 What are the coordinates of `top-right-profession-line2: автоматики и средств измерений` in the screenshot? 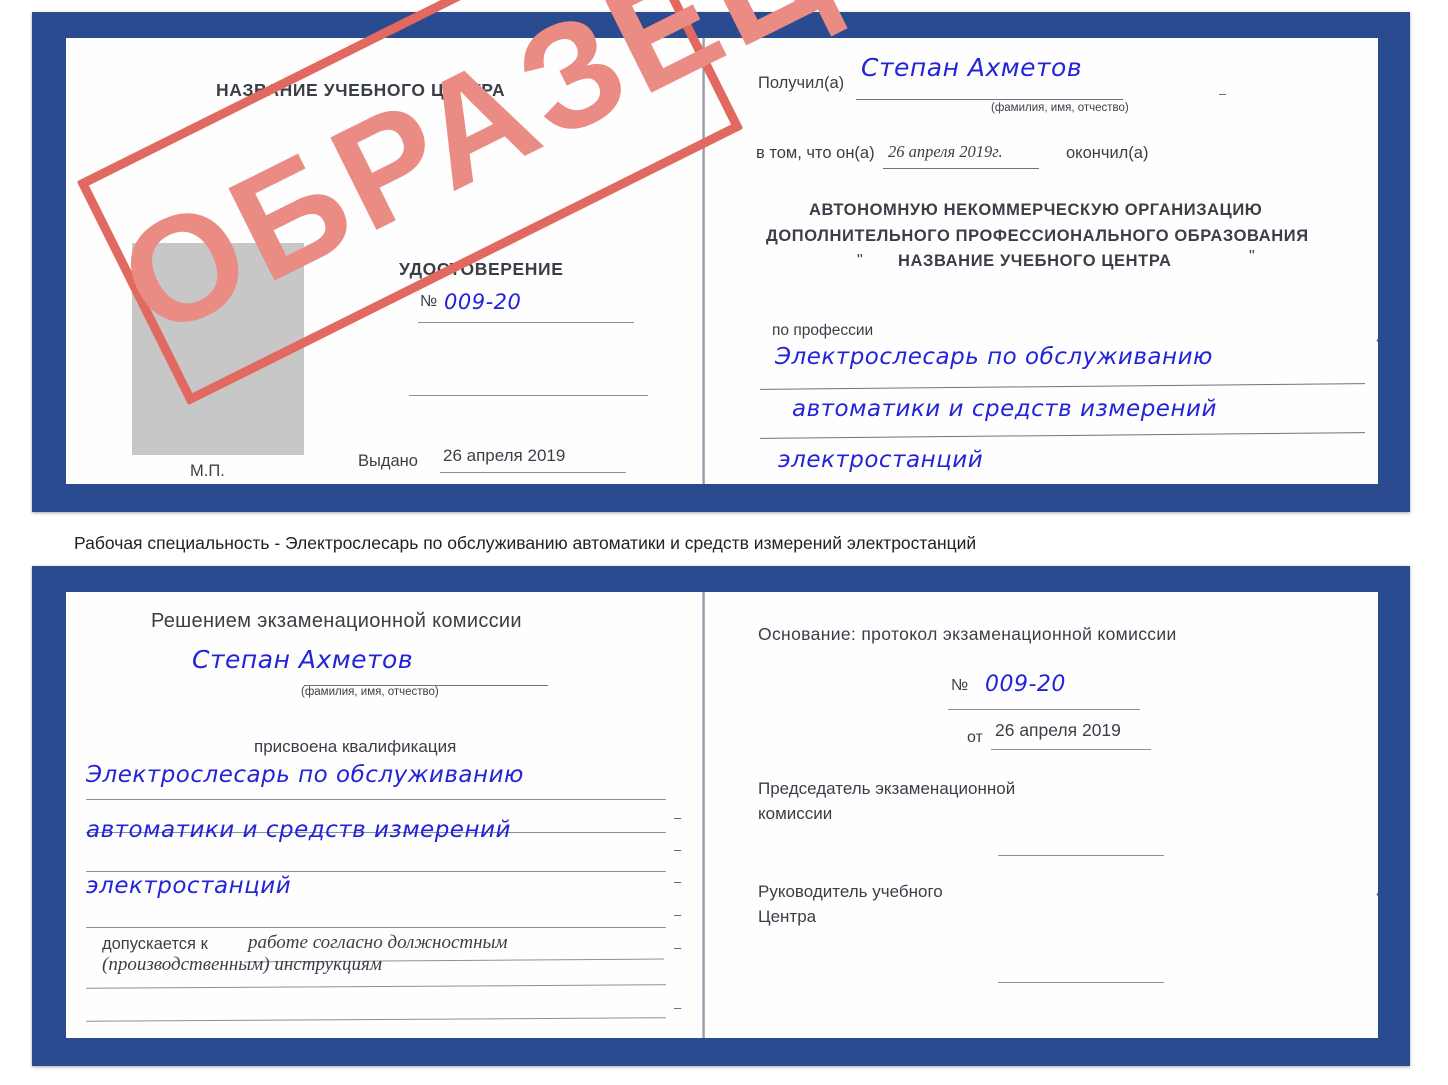 It's located at (1004, 409).